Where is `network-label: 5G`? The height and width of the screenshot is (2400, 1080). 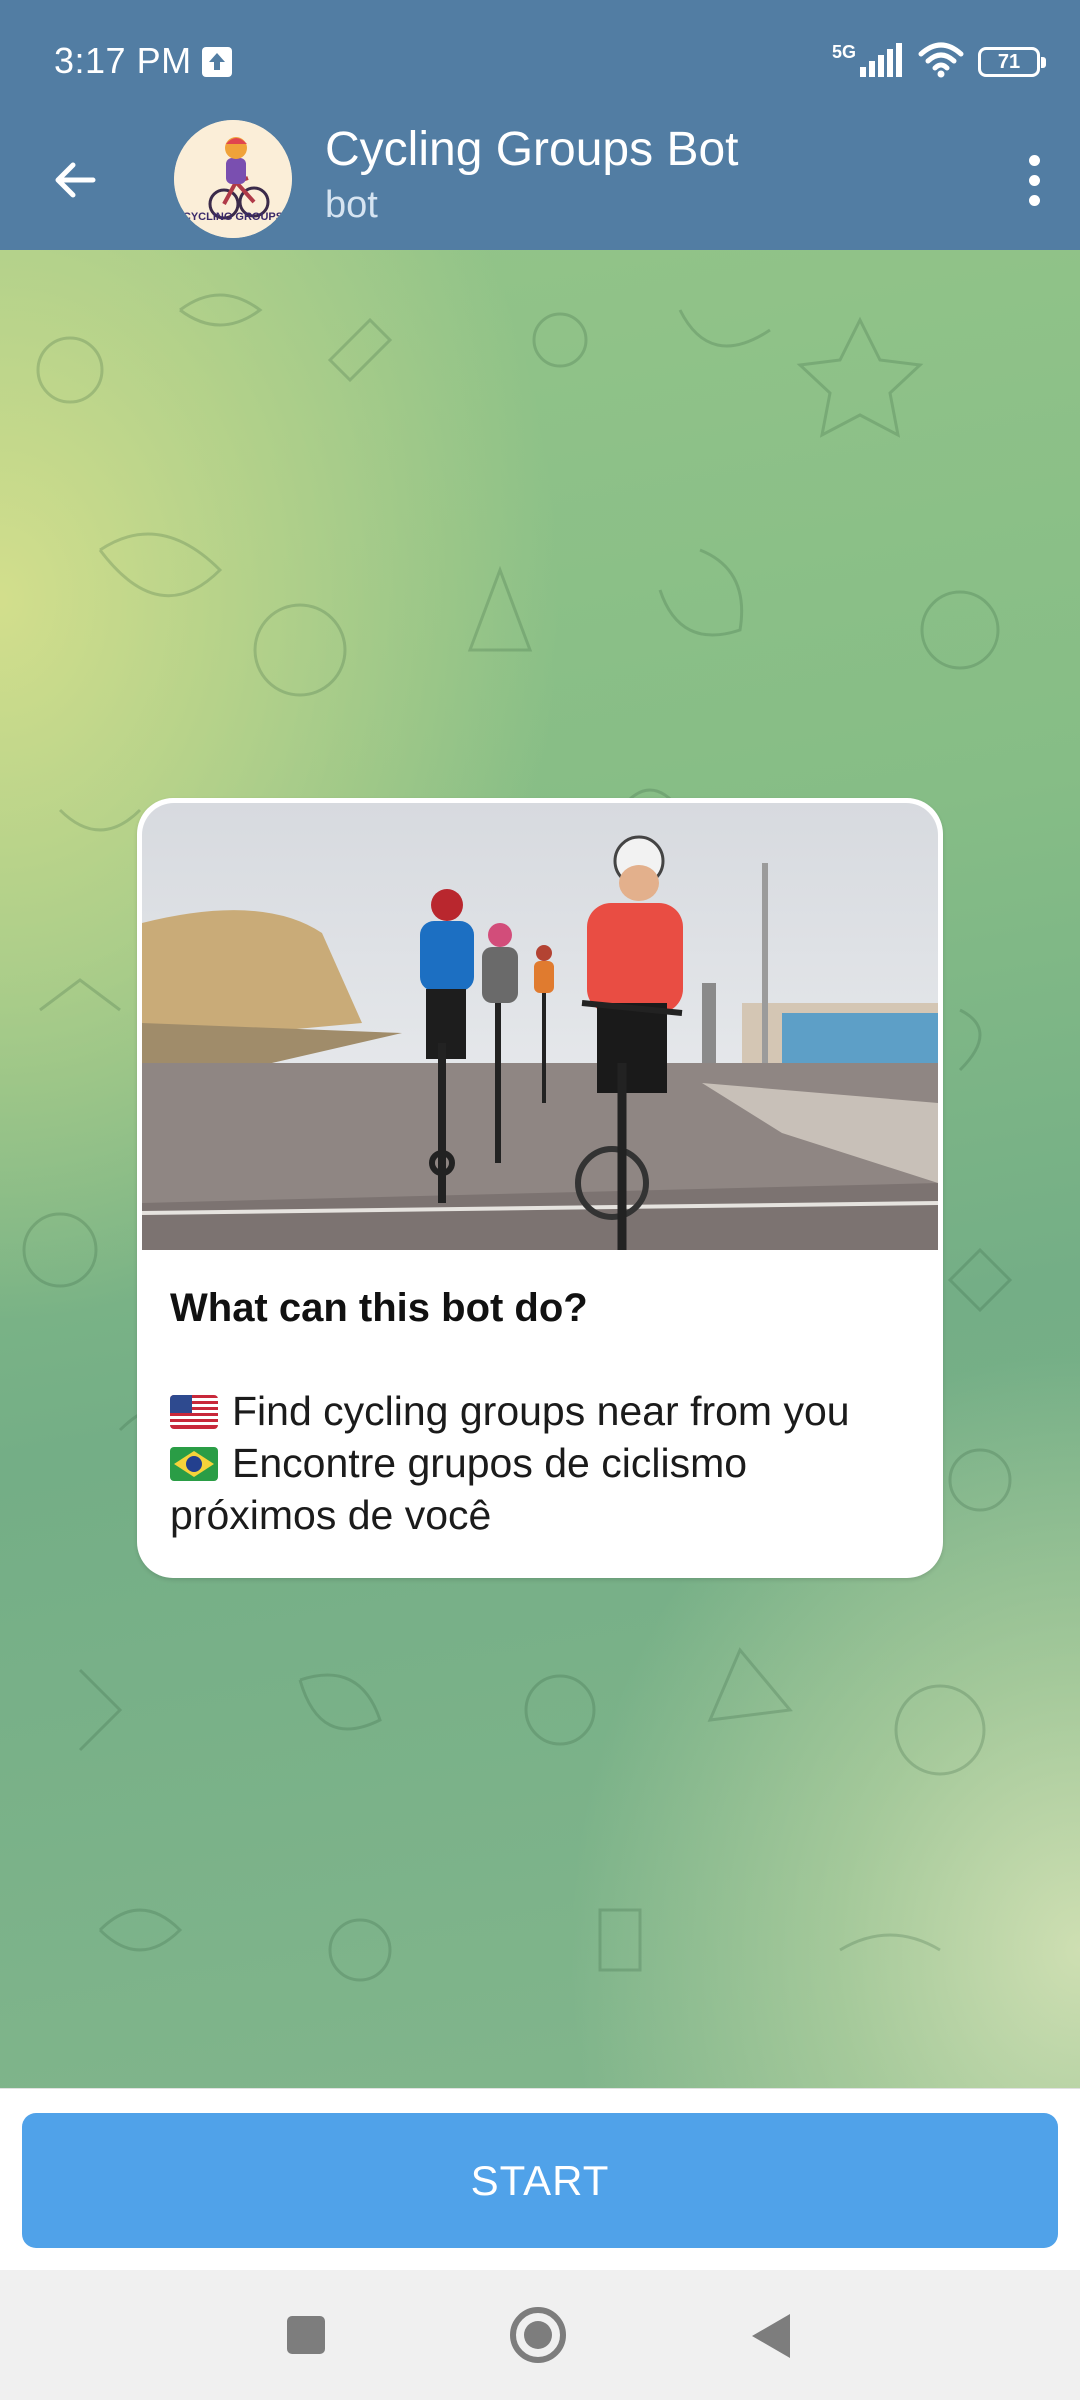 network-label: 5G is located at coordinates (843, 52).